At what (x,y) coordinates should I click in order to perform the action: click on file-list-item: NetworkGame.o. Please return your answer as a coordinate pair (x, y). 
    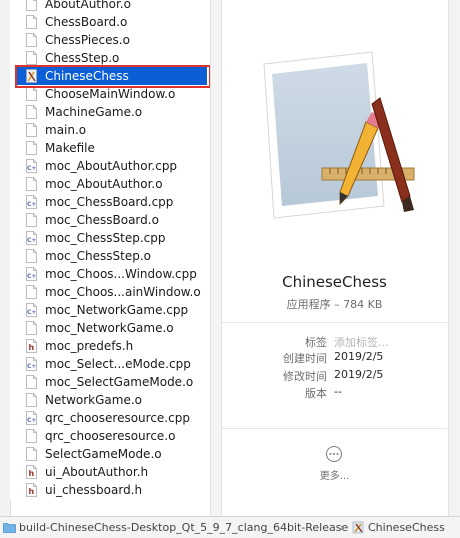
    Looking at the image, I should click on (110, 400).